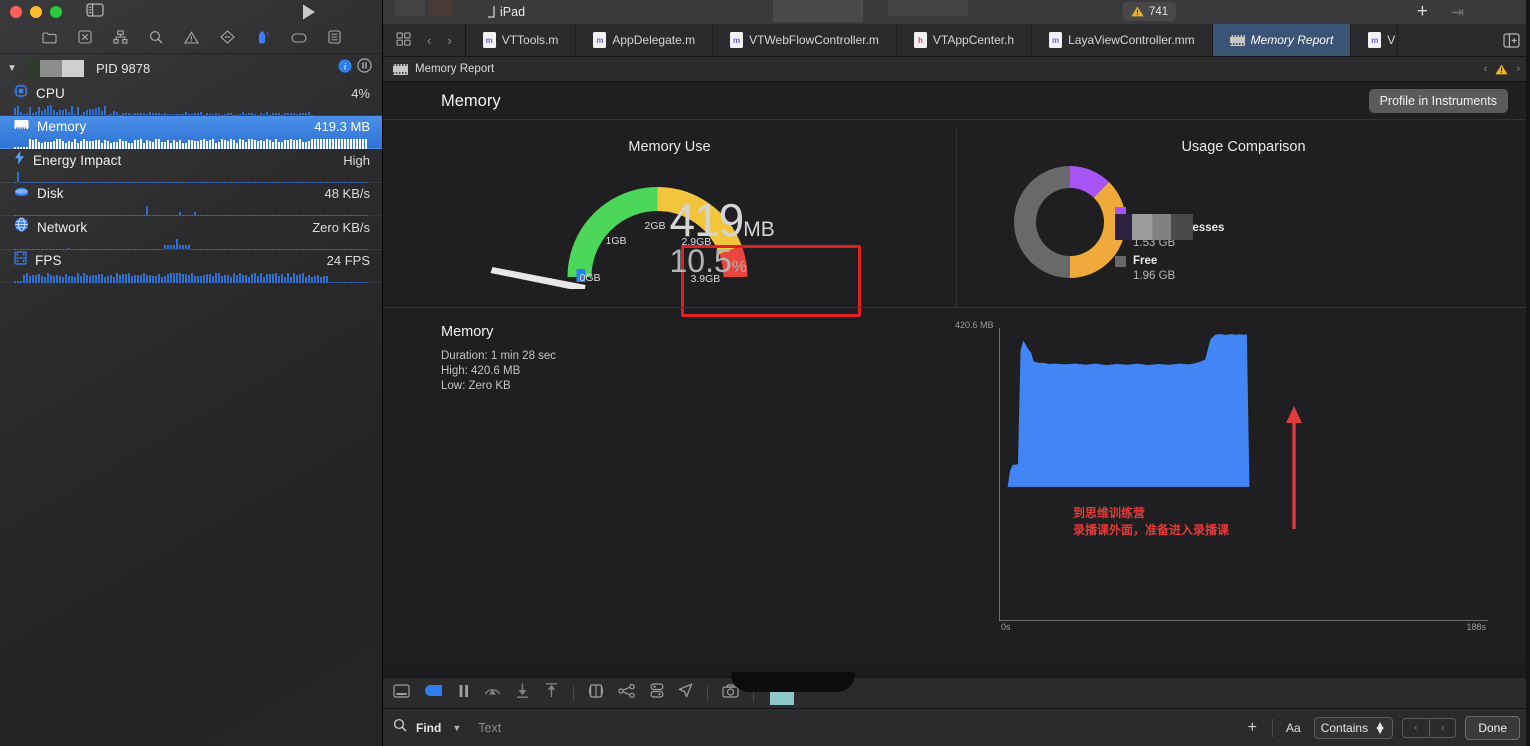  What do you see at coordinates (1195, 268) in the screenshot?
I see `legend-row-free: Free 1.96 GB` at bounding box center [1195, 268].